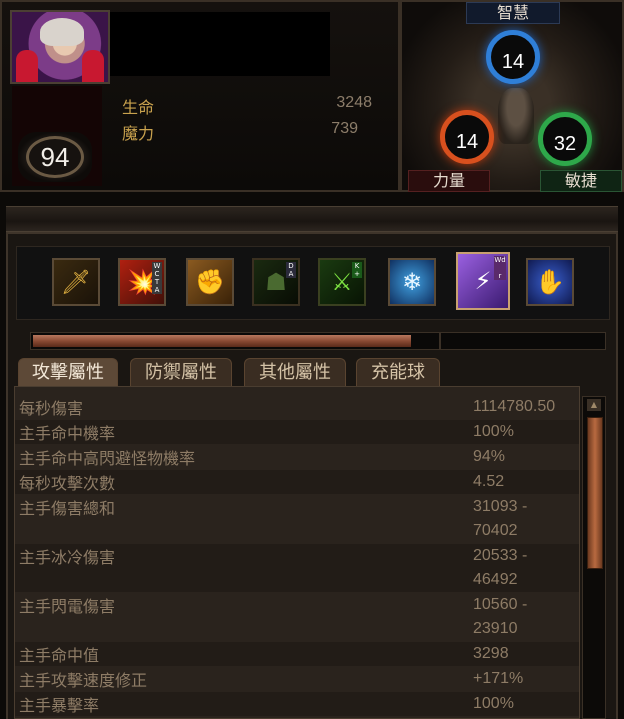 Image resolution: width=624 pixels, height=719 pixels. What do you see at coordinates (62, 32) in the screenshot?
I see `portrait-hair` at bounding box center [62, 32].